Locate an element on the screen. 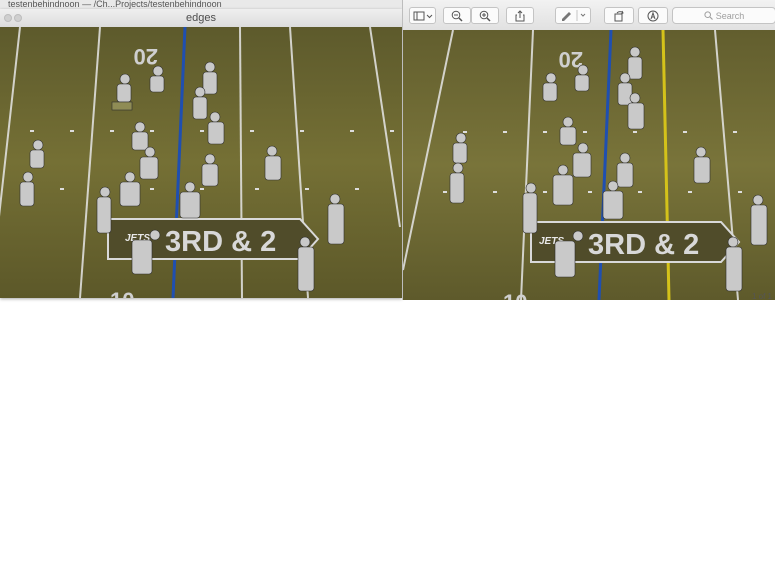 The width and height of the screenshot is (775, 580). preview-toolbar: Search is located at coordinates (589, 15).